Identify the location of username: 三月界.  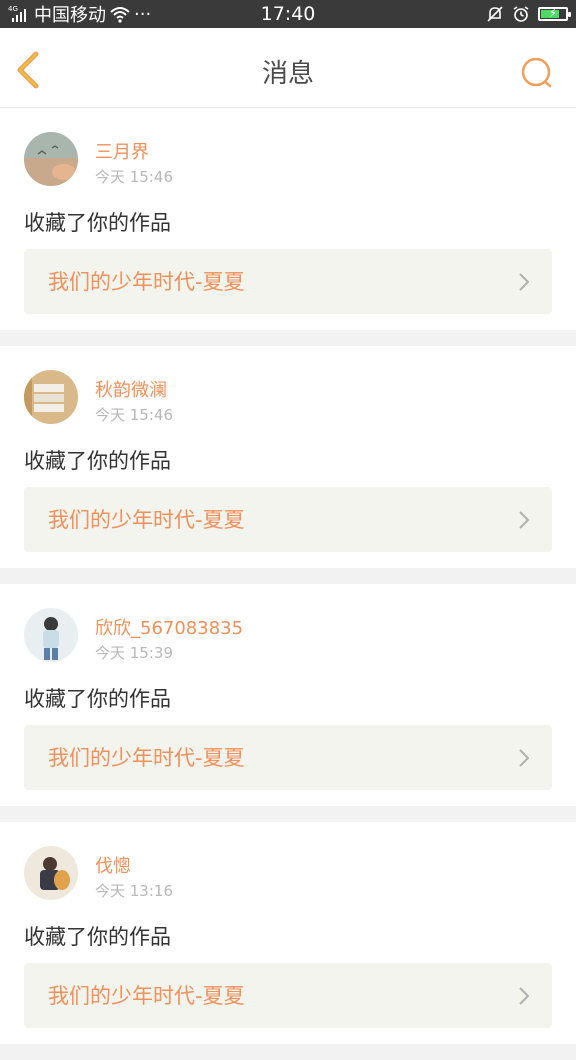
(122, 151).